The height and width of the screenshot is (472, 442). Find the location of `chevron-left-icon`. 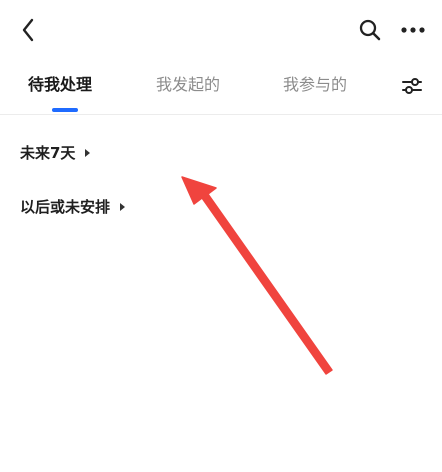

chevron-left-icon is located at coordinates (28, 30).